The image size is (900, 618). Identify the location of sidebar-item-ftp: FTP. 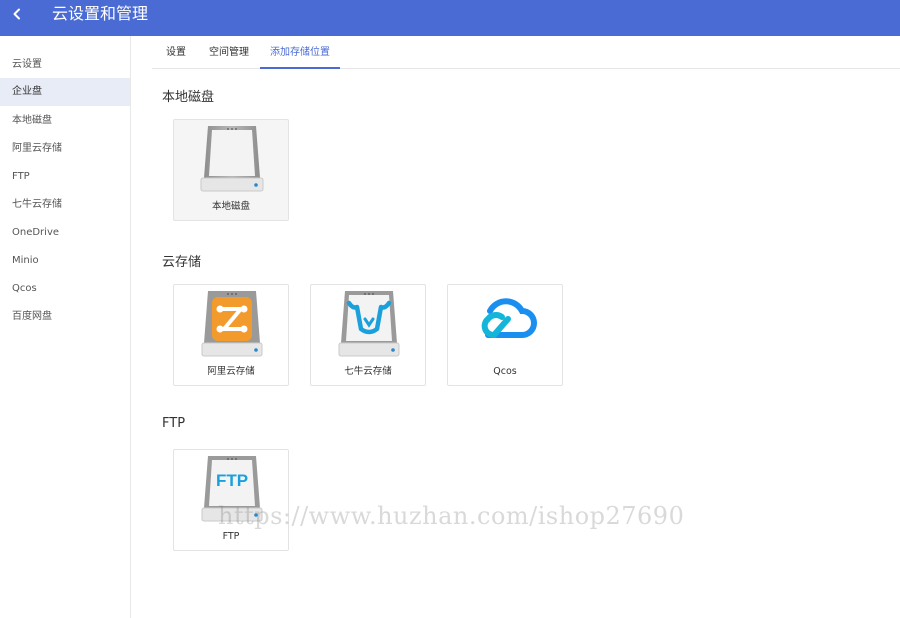
(65, 177).